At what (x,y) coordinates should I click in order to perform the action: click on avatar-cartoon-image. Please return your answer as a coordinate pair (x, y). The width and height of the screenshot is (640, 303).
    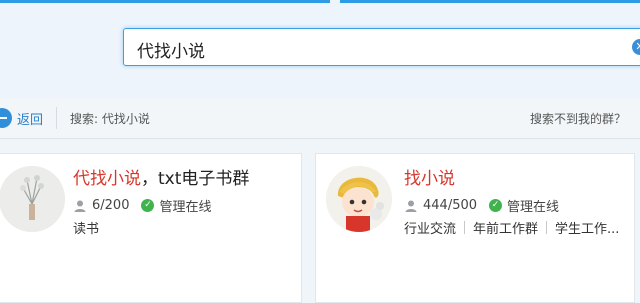
    Looking at the image, I should click on (359, 199).